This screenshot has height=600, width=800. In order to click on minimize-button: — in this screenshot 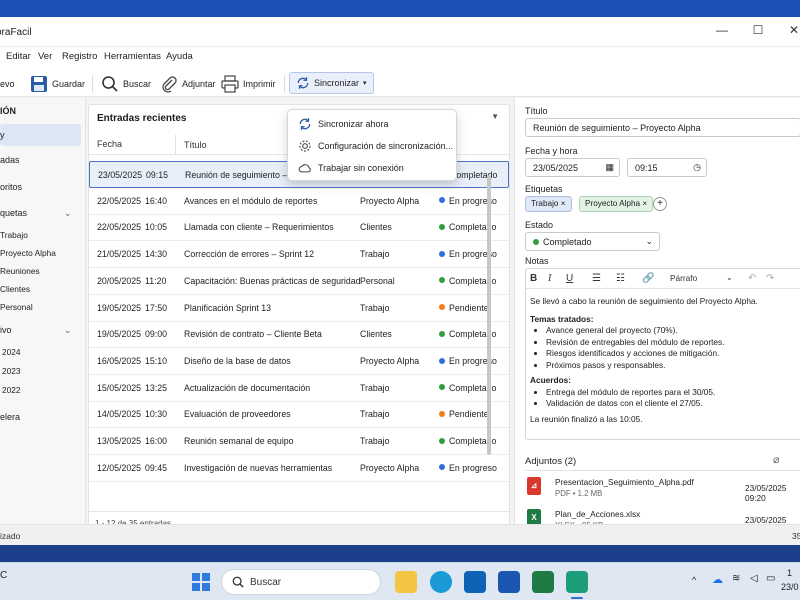, I will do `click(722, 30)`.